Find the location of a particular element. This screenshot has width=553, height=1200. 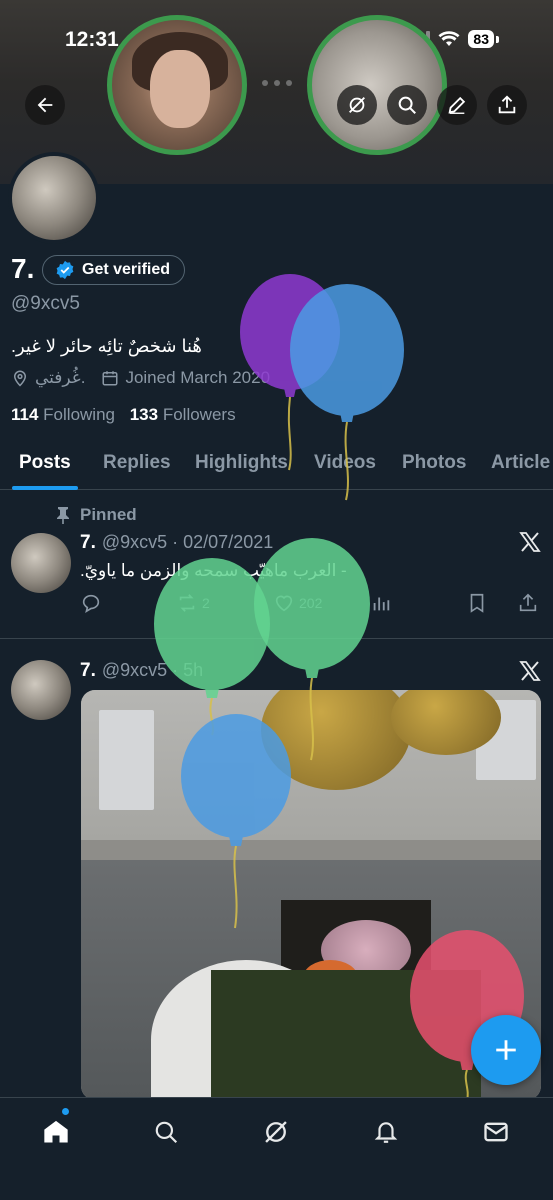

profile-handle: @9xcv5 is located at coordinates (45, 303).